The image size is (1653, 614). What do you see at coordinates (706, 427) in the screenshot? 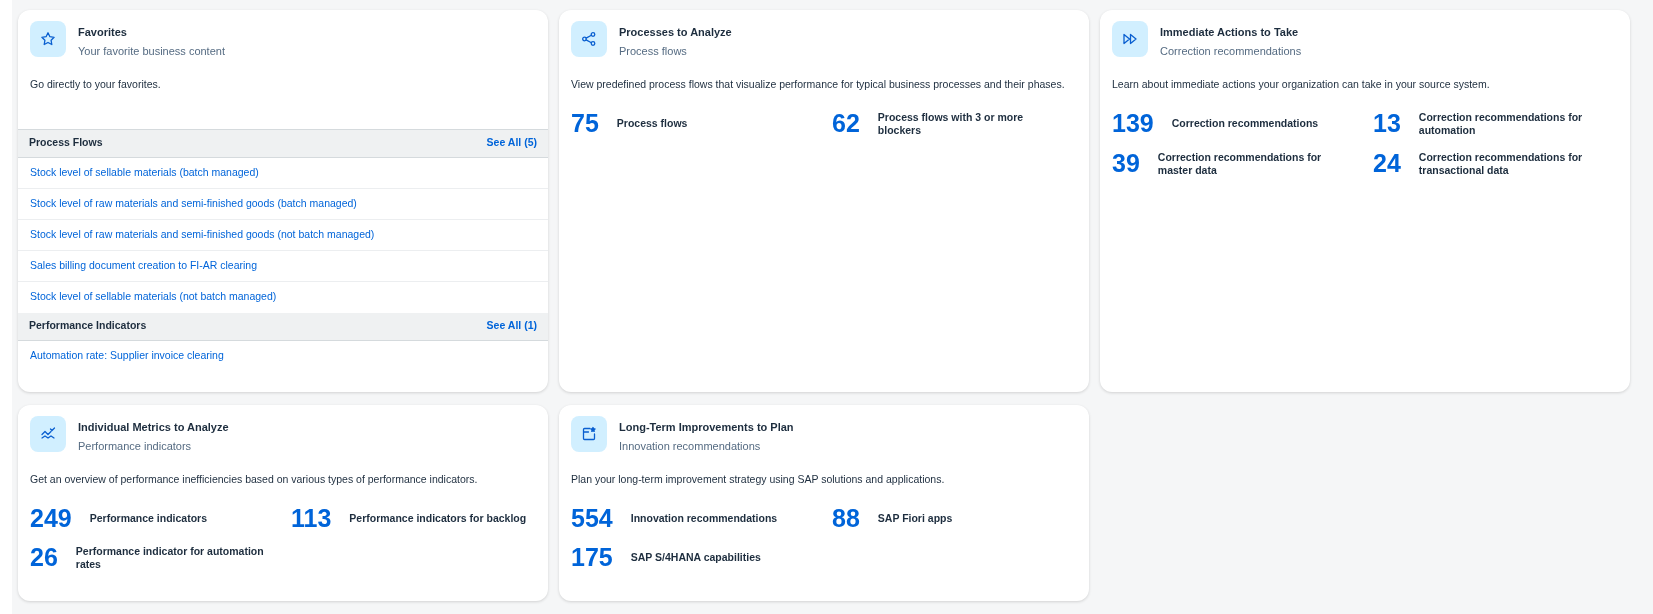
I see `card-title: Long-Term Improvements to Plan` at bounding box center [706, 427].